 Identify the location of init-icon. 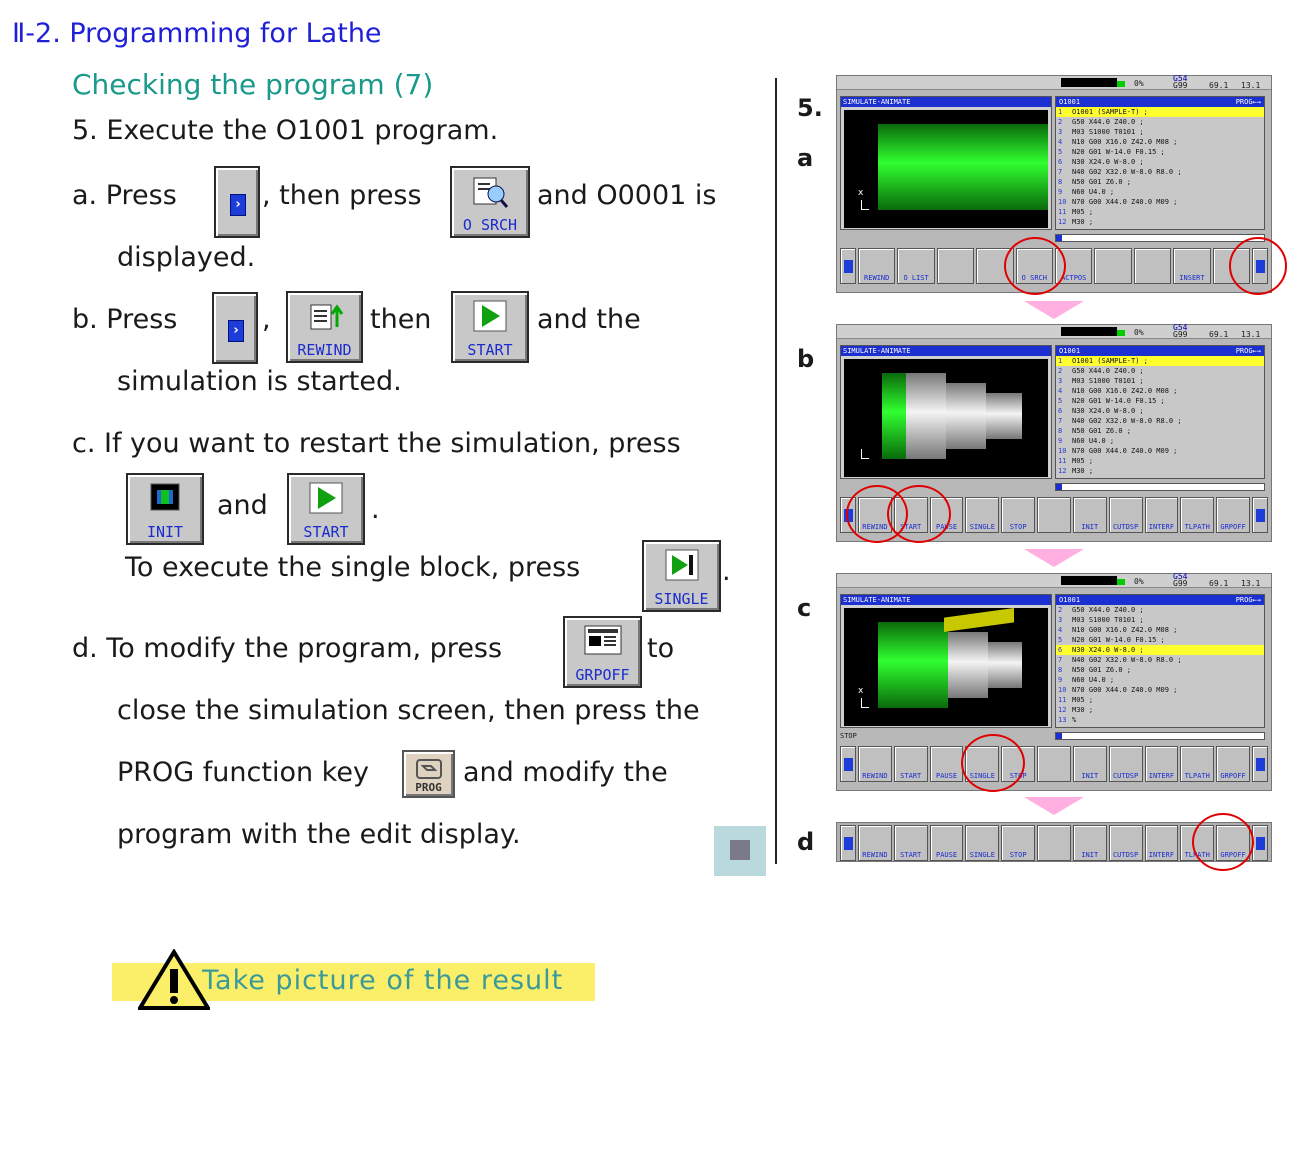
(165, 497).